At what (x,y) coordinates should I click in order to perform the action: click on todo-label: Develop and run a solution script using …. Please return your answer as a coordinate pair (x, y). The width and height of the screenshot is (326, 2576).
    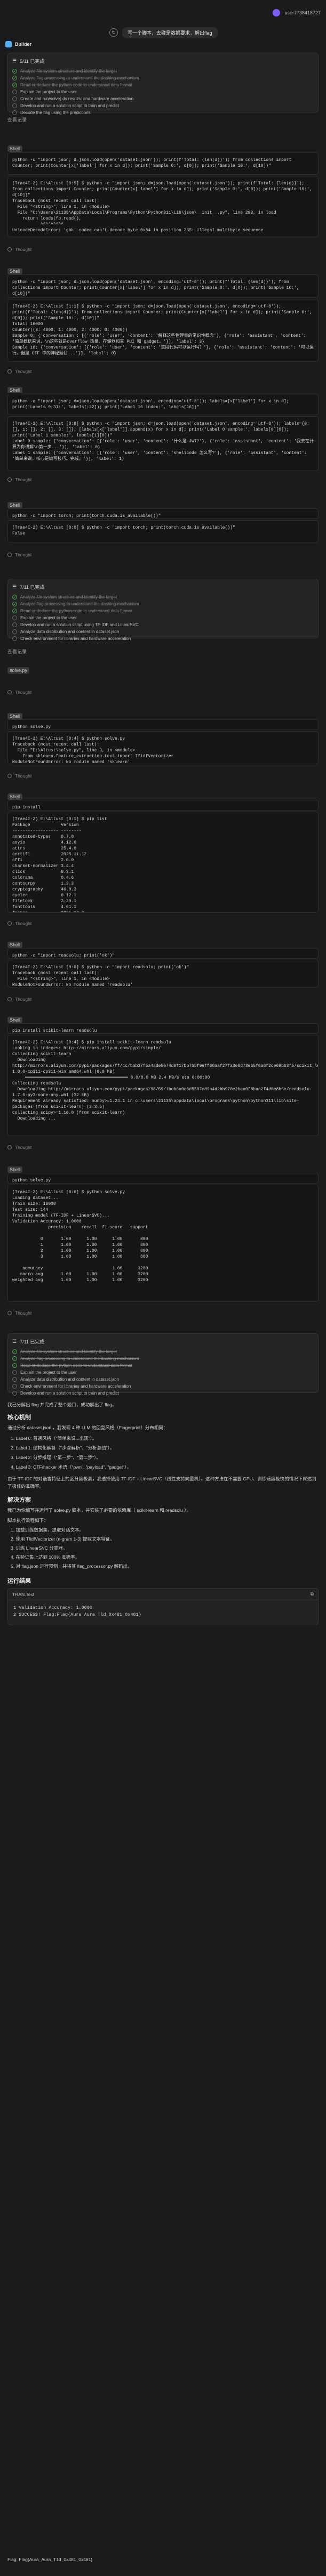
    Looking at the image, I should click on (79, 624).